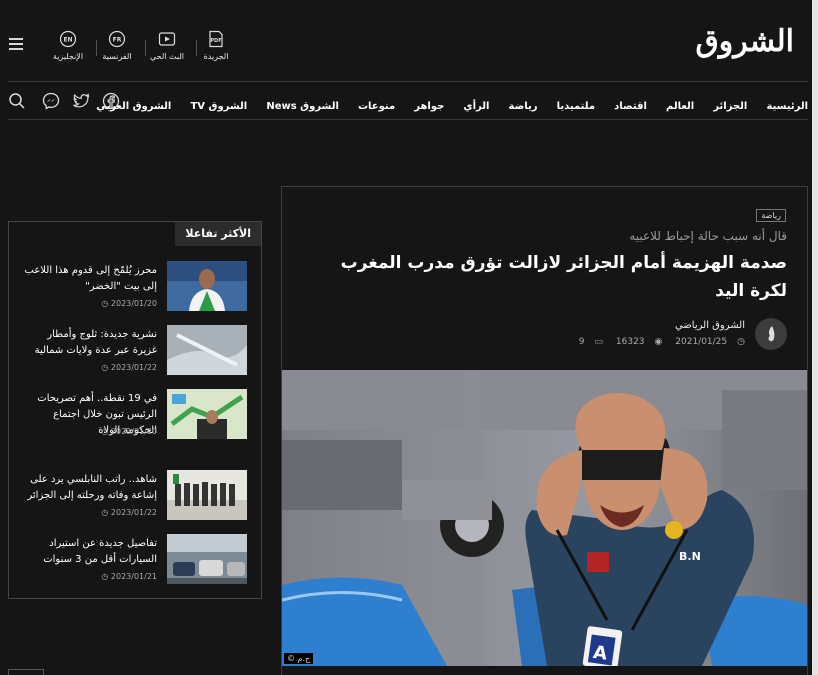 The height and width of the screenshot is (675, 818). Describe the element at coordinates (476, 106) in the screenshot. I see `nav-item-opinion: الرأي` at that location.